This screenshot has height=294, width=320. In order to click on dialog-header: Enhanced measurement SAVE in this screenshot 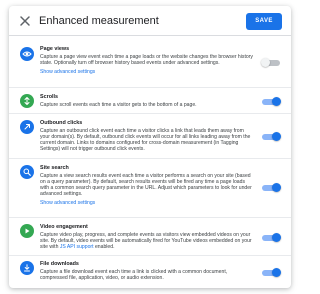, I will do `click(150, 21)`.